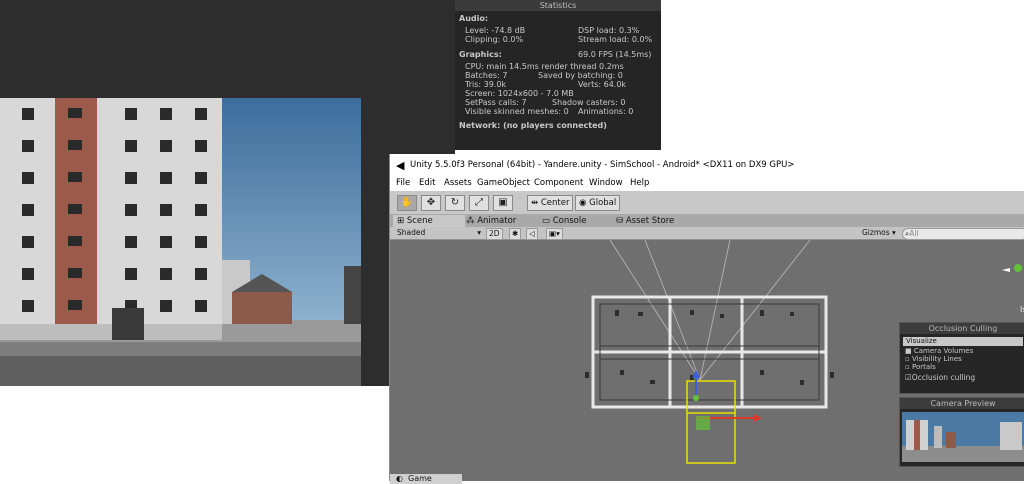 Image resolution: width=1024 pixels, height=484 pixels. Describe the element at coordinates (707, 233) in the screenshot. I see `scene-view-toolbar: Shaded ▾ 2D ✱ ◁ ▣▾ Gizmos ▾ ⌕All` at that location.